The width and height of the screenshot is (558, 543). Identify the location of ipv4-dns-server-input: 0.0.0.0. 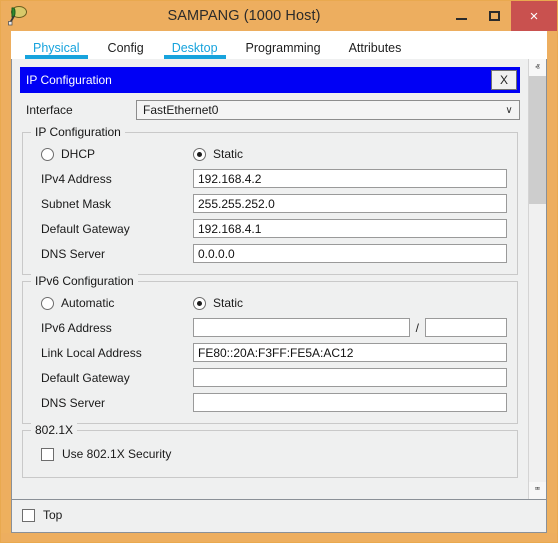
(350, 253).